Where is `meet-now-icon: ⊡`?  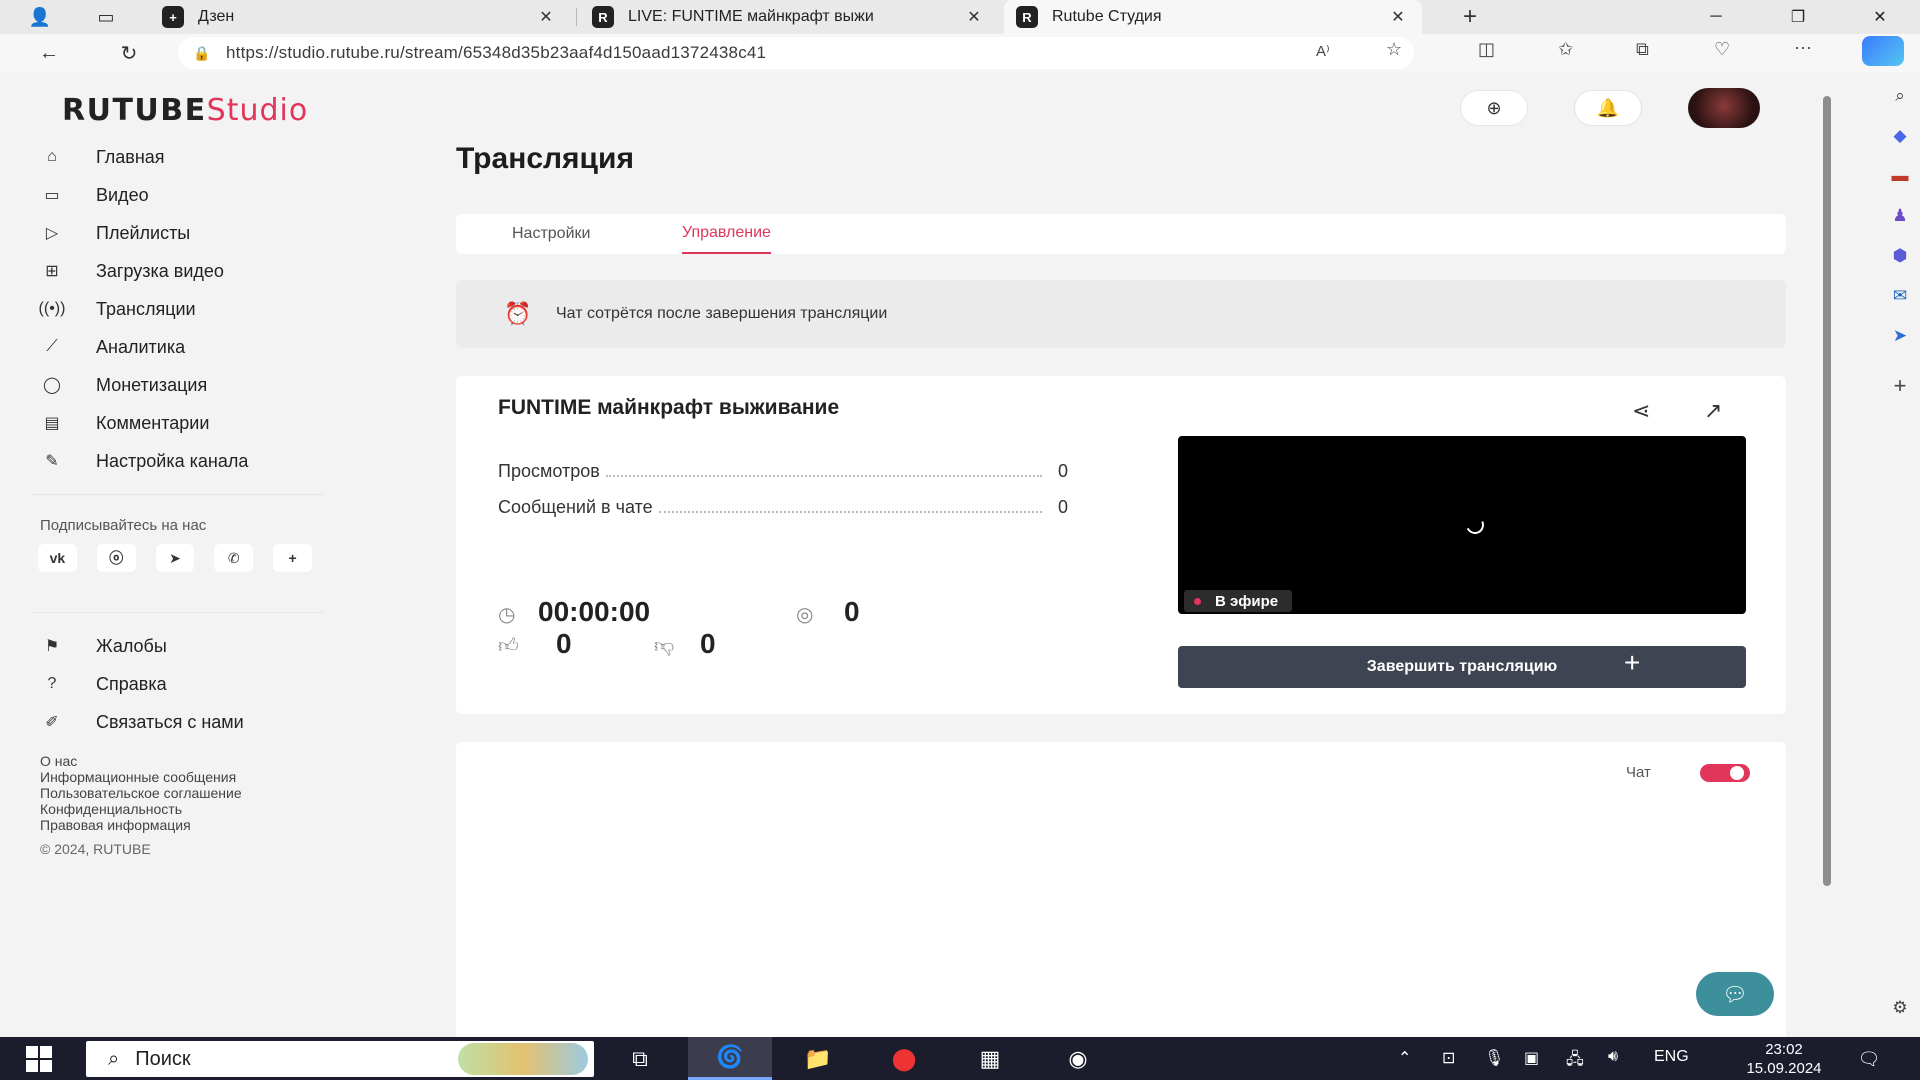
meet-now-icon: ⊡ is located at coordinates (1448, 1058).